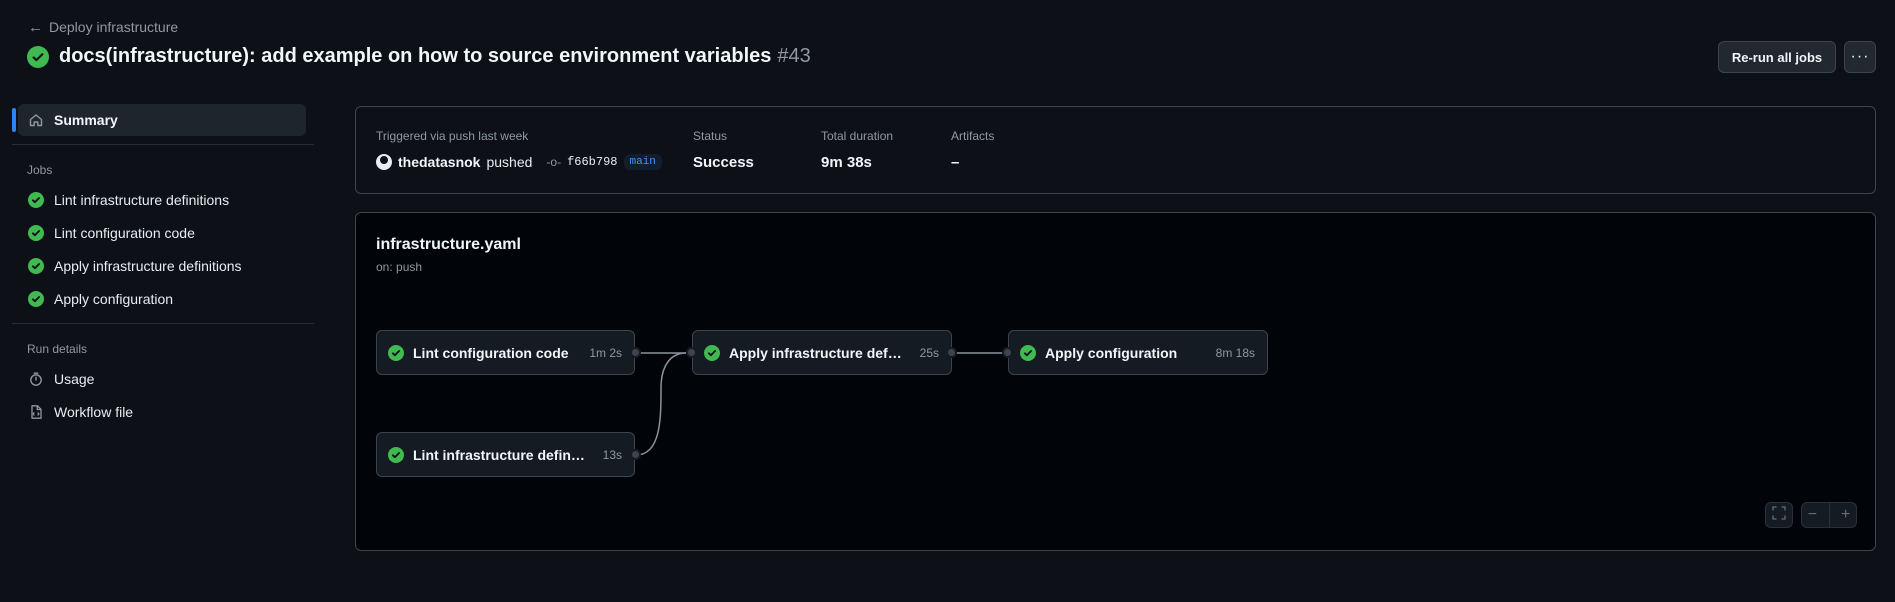  Describe the element at coordinates (94, 411) in the screenshot. I see `sidebar-item-label: Workflow file` at that location.